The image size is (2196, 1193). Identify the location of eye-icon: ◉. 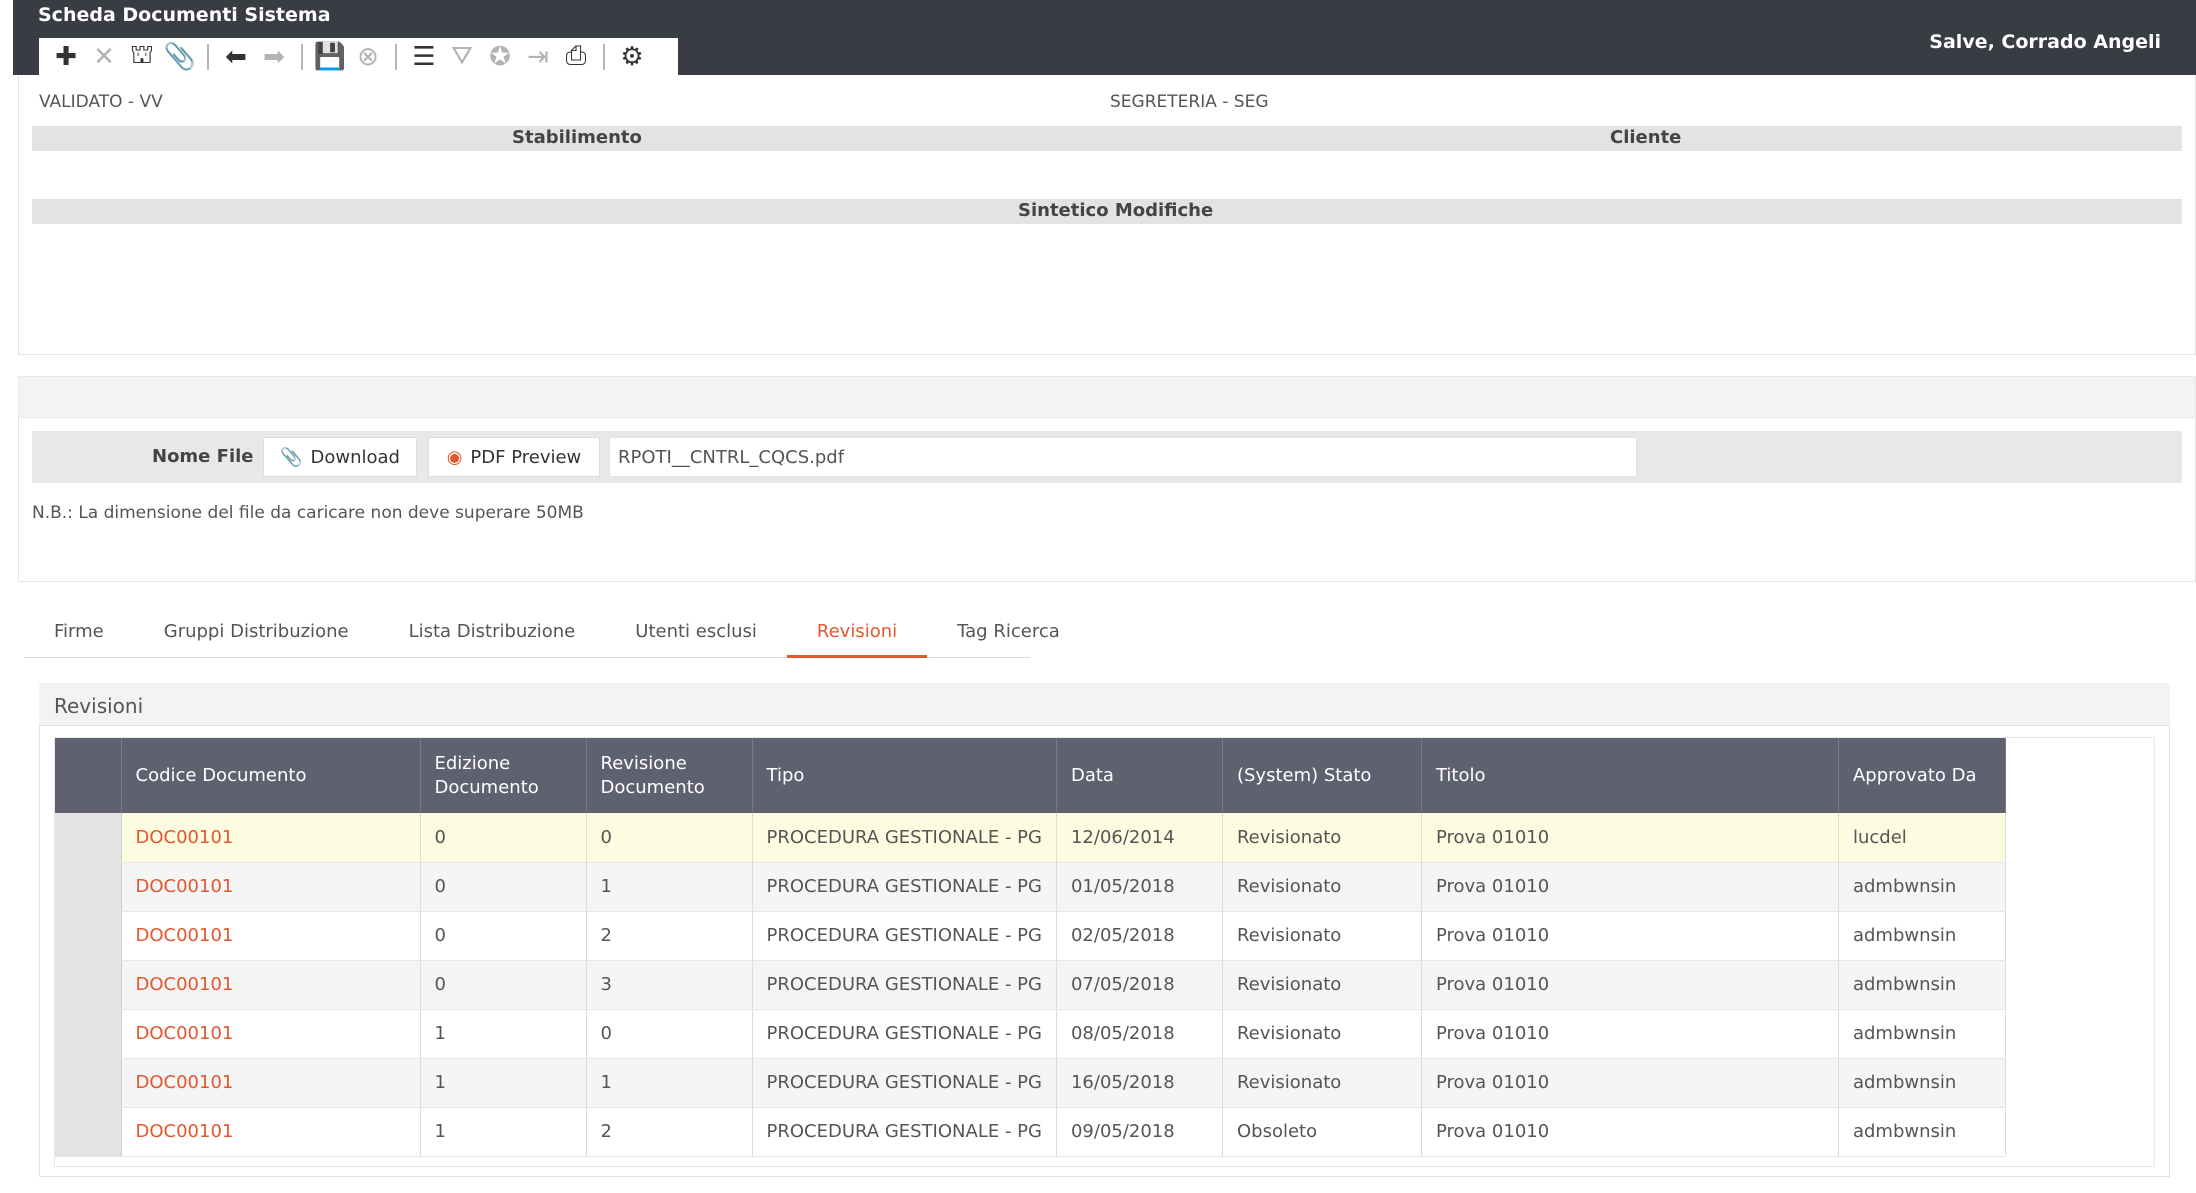
(454, 457).